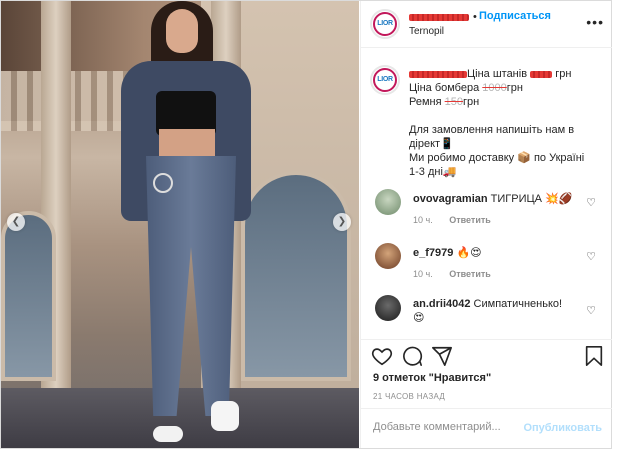 The image size is (620, 449). What do you see at coordinates (524, 158) in the screenshot?
I see `package-emoji-icon: 📦` at bounding box center [524, 158].